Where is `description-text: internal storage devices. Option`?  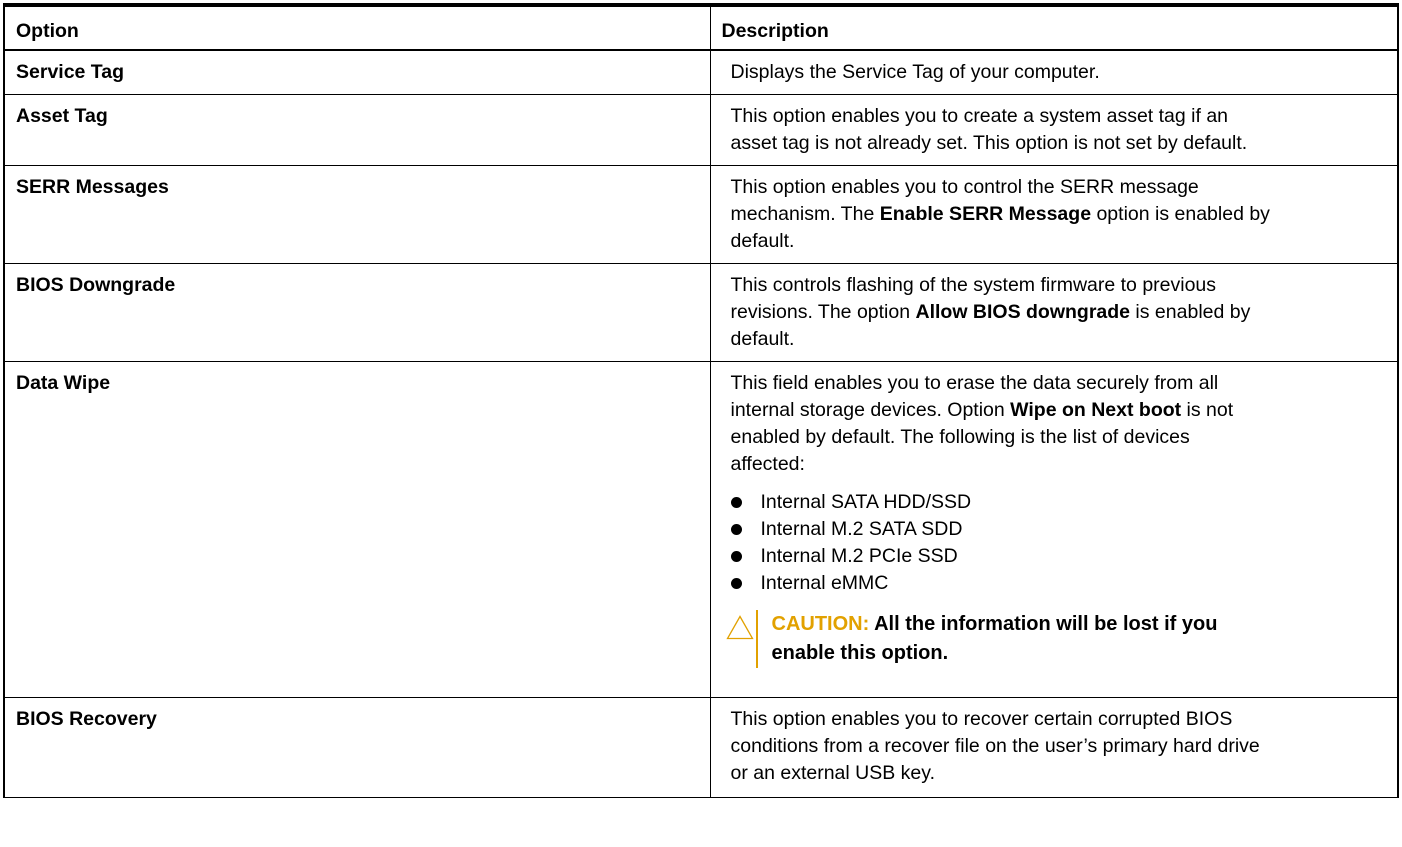
description-text: internal storage devices. Option is located at coordinates (870, 410).